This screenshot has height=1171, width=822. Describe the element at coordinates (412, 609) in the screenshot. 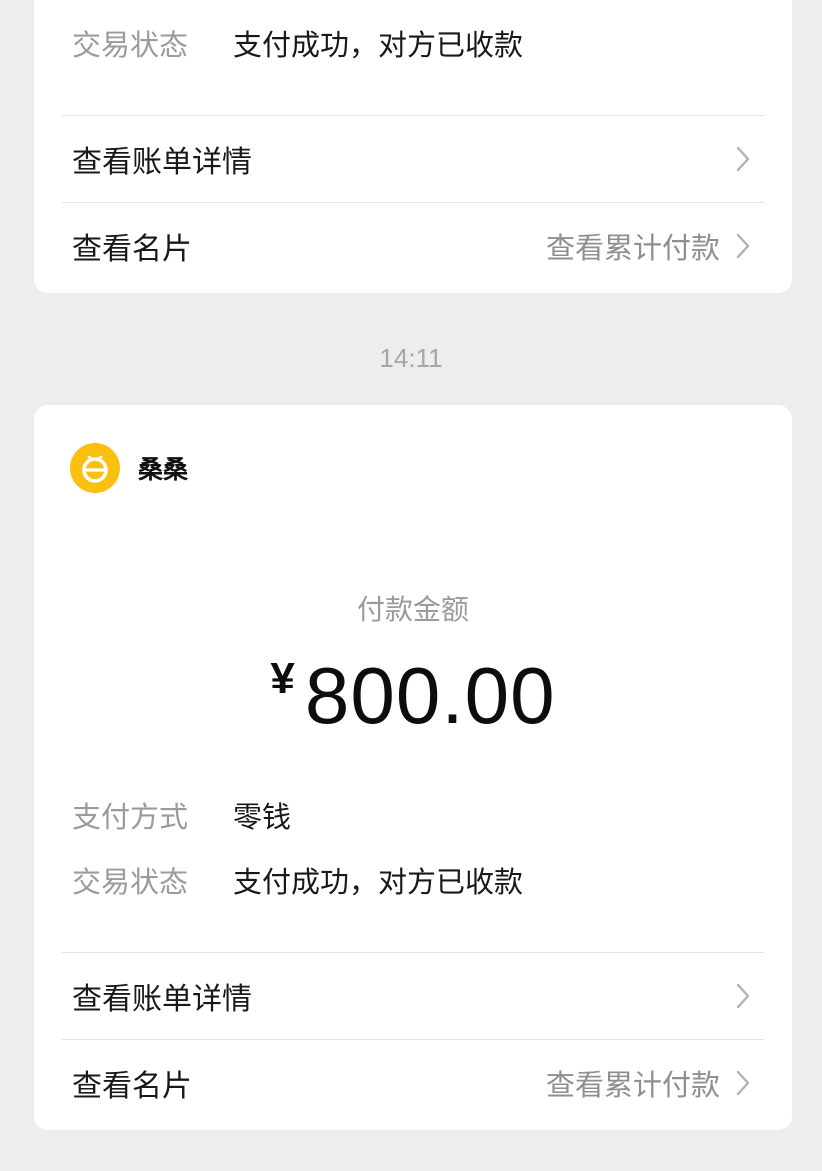

I see `payment-amount-label: 付款金额` at that location.